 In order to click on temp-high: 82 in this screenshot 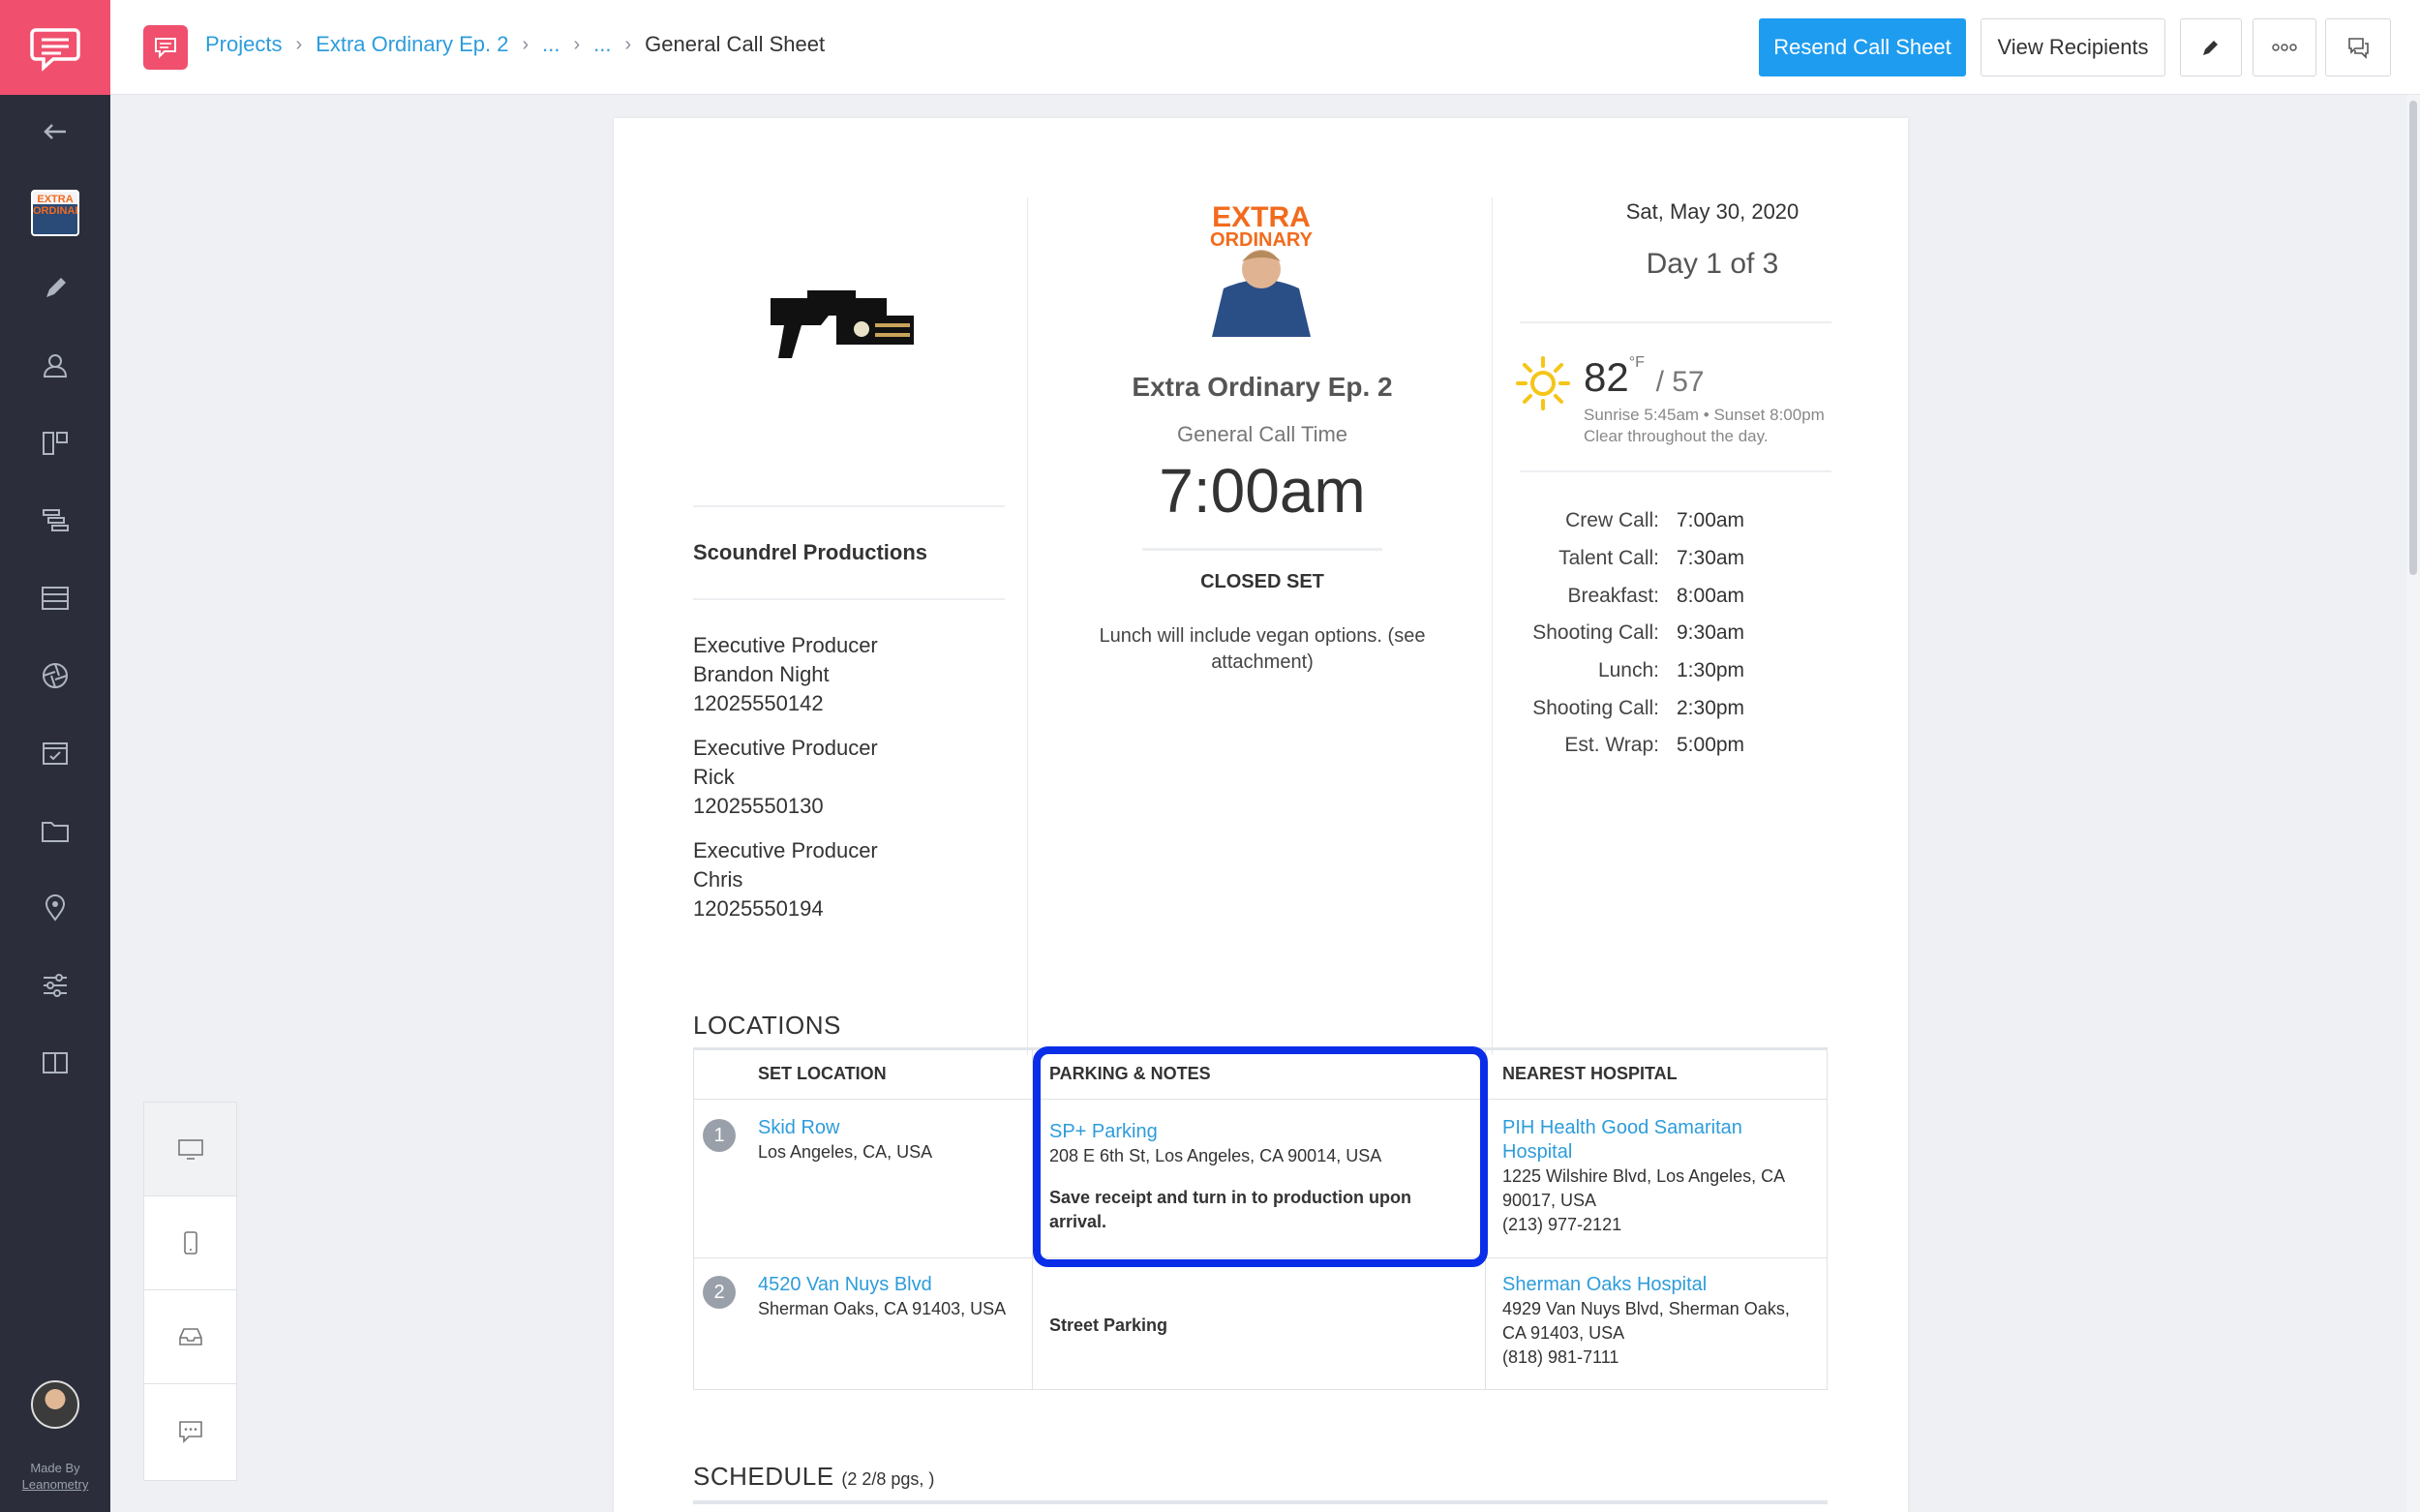, I will do `click(1606, 377)`.